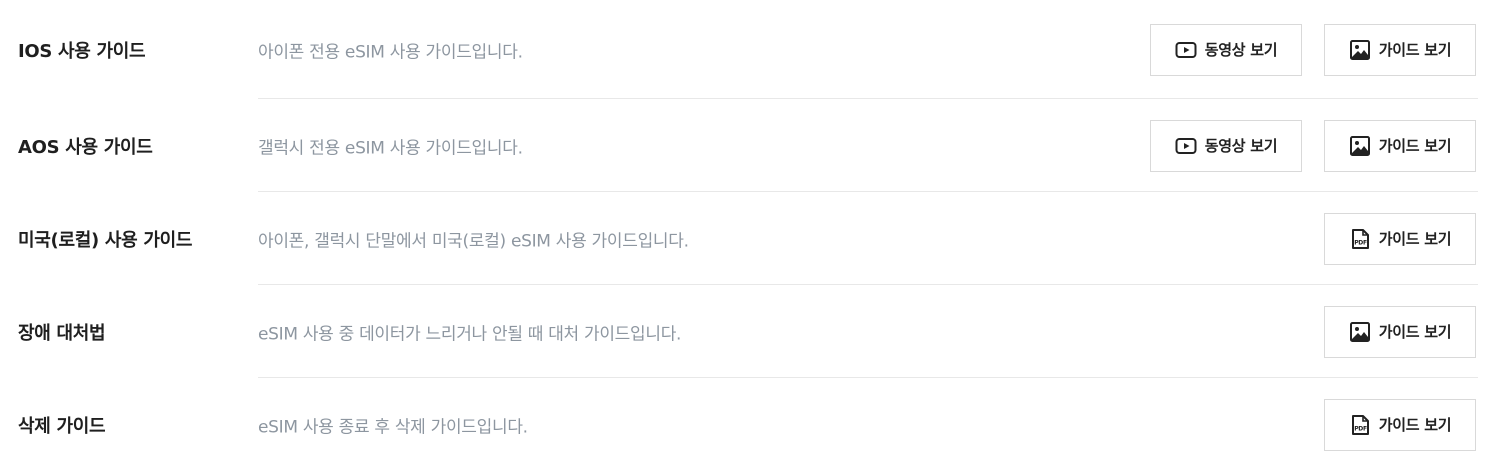 This screenshot has width=1500, height=476. I want to click on guide-description: 아이폰 전용 eSIM 사용 가이드입니다., so click(390, 52).